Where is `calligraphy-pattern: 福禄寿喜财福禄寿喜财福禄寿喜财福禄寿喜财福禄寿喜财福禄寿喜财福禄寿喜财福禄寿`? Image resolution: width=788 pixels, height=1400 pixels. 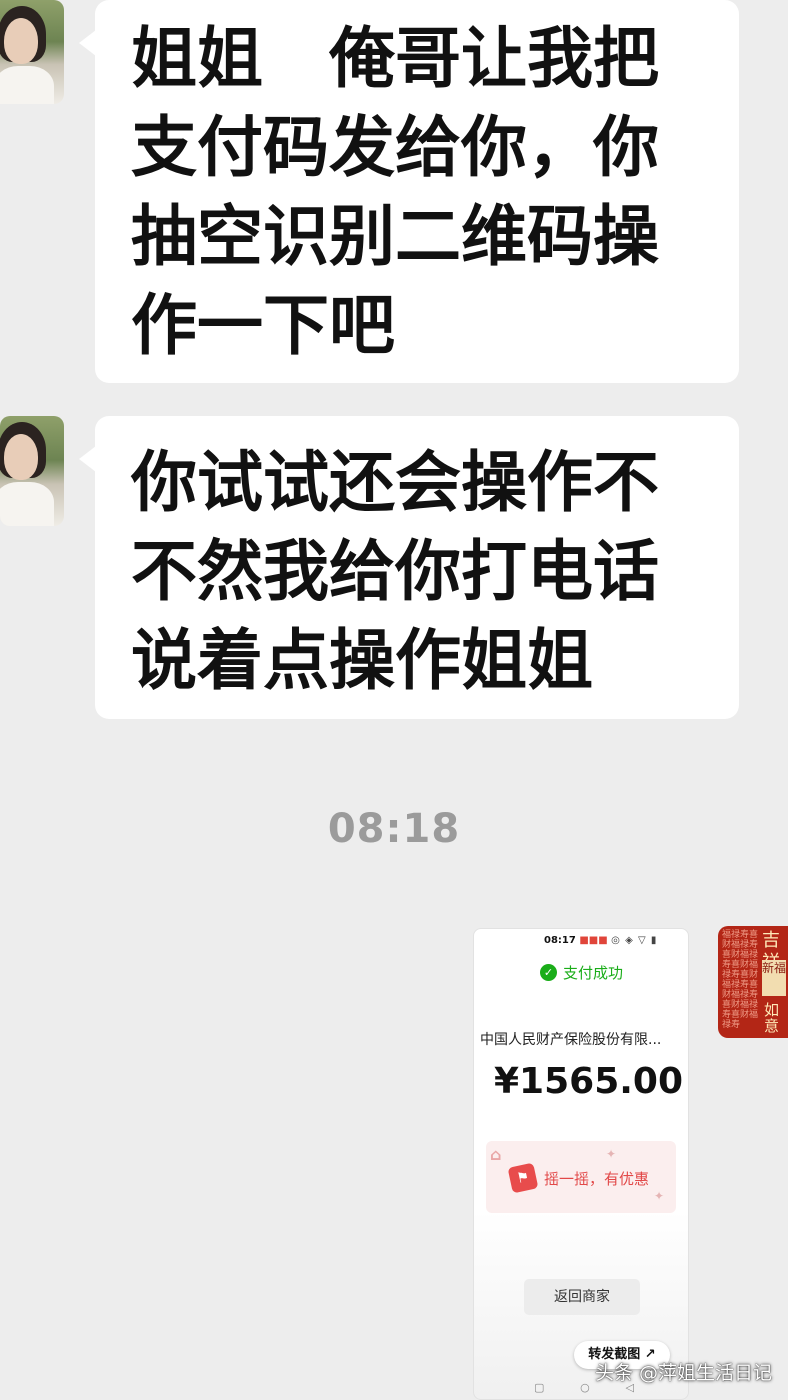 calligraphy-pattern: 福禄寿喜财福禄寿喜财福禄寿喜财福禄寿喜财福禄寿喜财福禄寿喜财福禄寿喜财福禄寿 is located at coordinates (740, 980).